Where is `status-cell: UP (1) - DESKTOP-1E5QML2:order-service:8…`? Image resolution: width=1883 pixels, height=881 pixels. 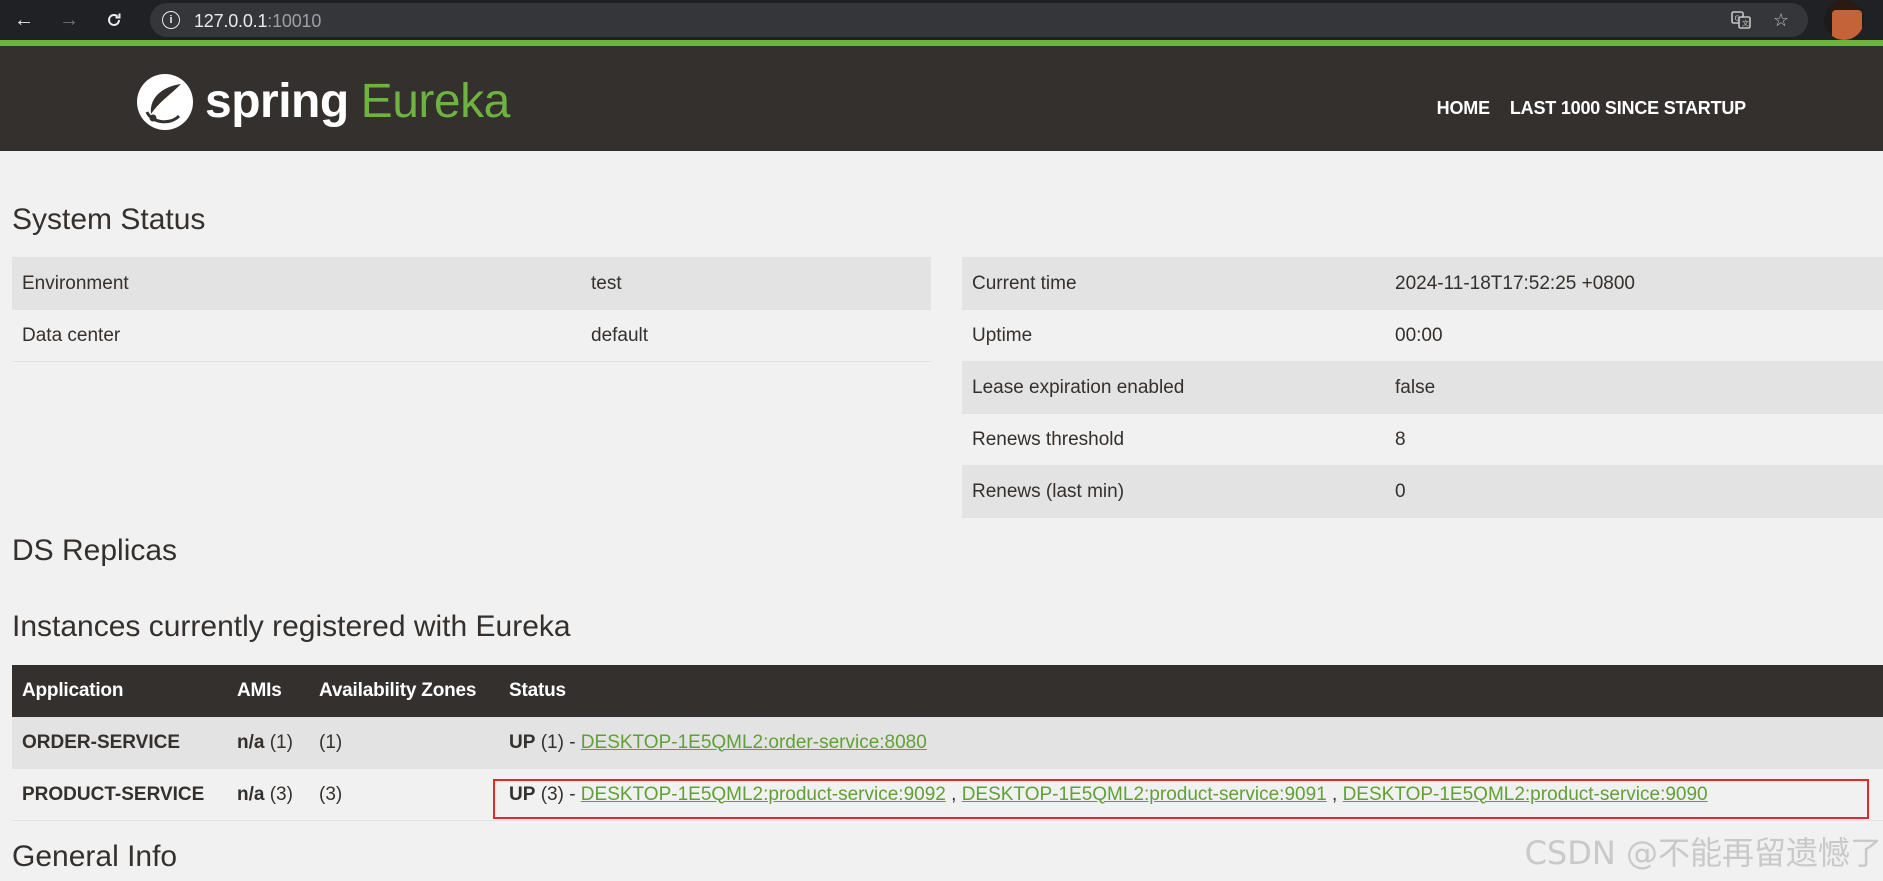
status-cell: UP (1) - DESKTOP-1E5QML2:order-service:8… is located at coordinates (1191, 743).